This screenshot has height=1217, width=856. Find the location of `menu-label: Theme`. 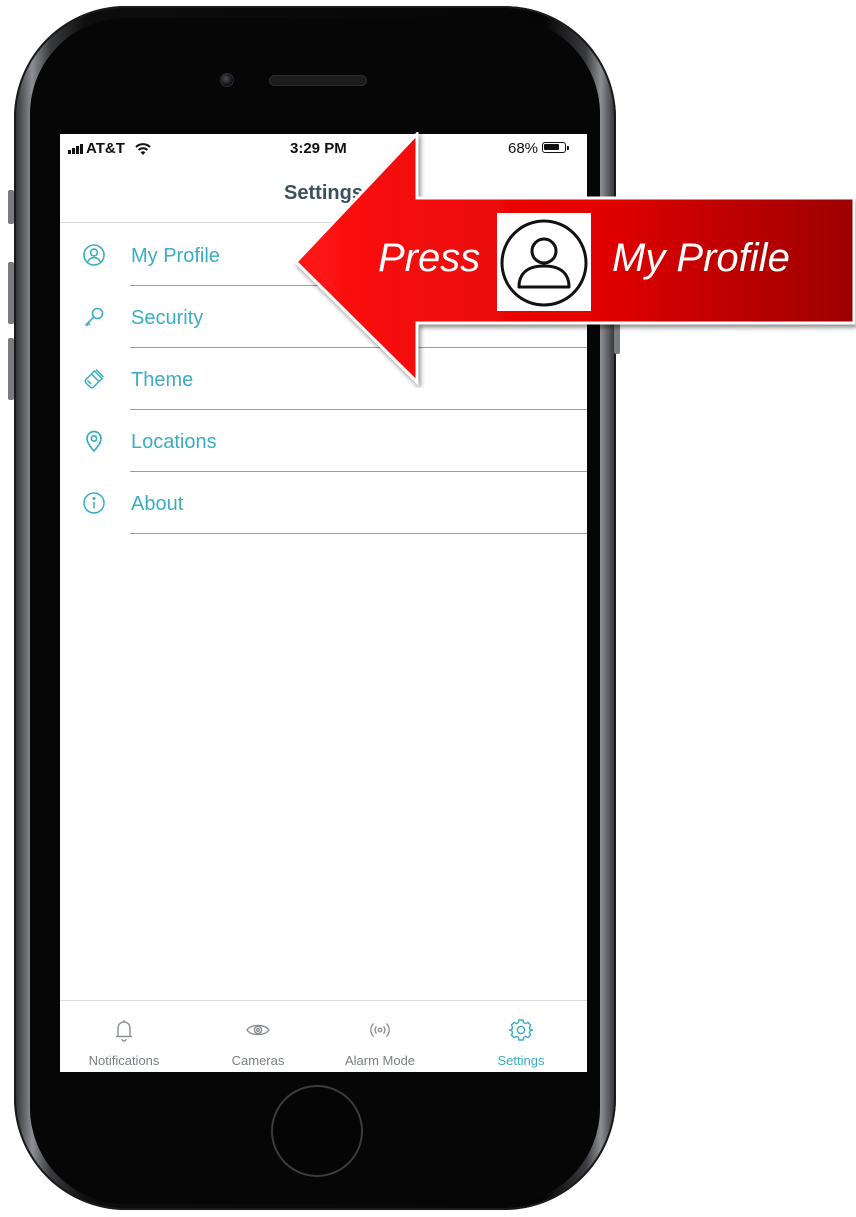

menu-label: Theme is located at coordinates (162, 380).